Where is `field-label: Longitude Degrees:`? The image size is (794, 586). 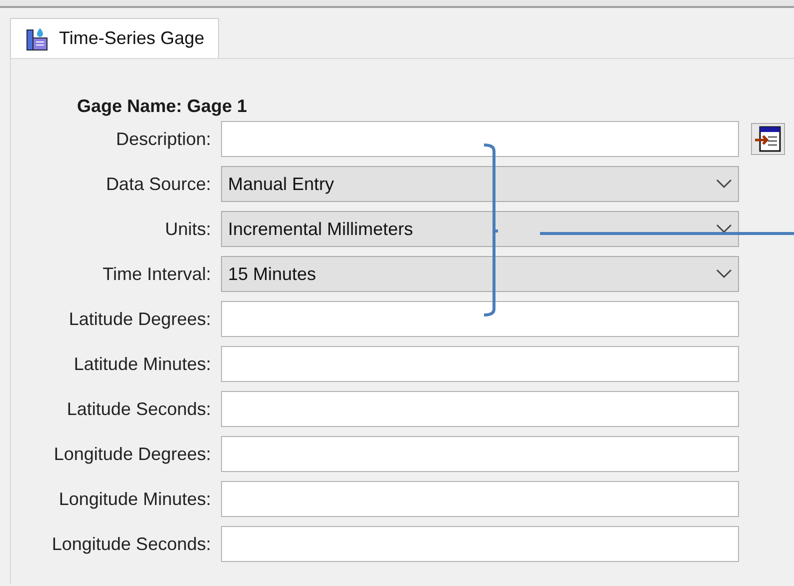
field-label: Longitude Degrees: is located at coordinates (131, 454).